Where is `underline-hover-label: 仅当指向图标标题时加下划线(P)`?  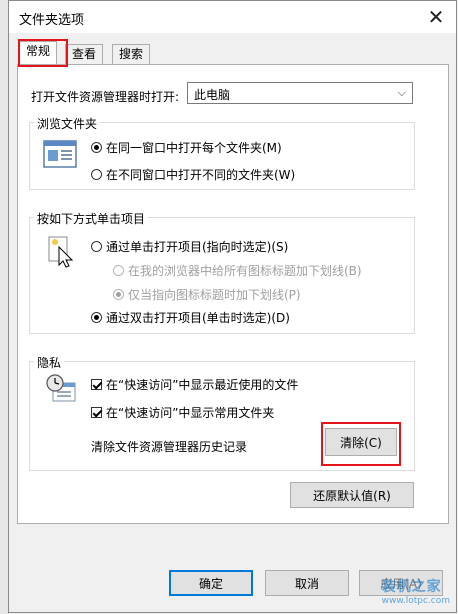
underline-hover-label: 仅当指向图标标题时加下划线(P) is located at coordinates (214, 295).